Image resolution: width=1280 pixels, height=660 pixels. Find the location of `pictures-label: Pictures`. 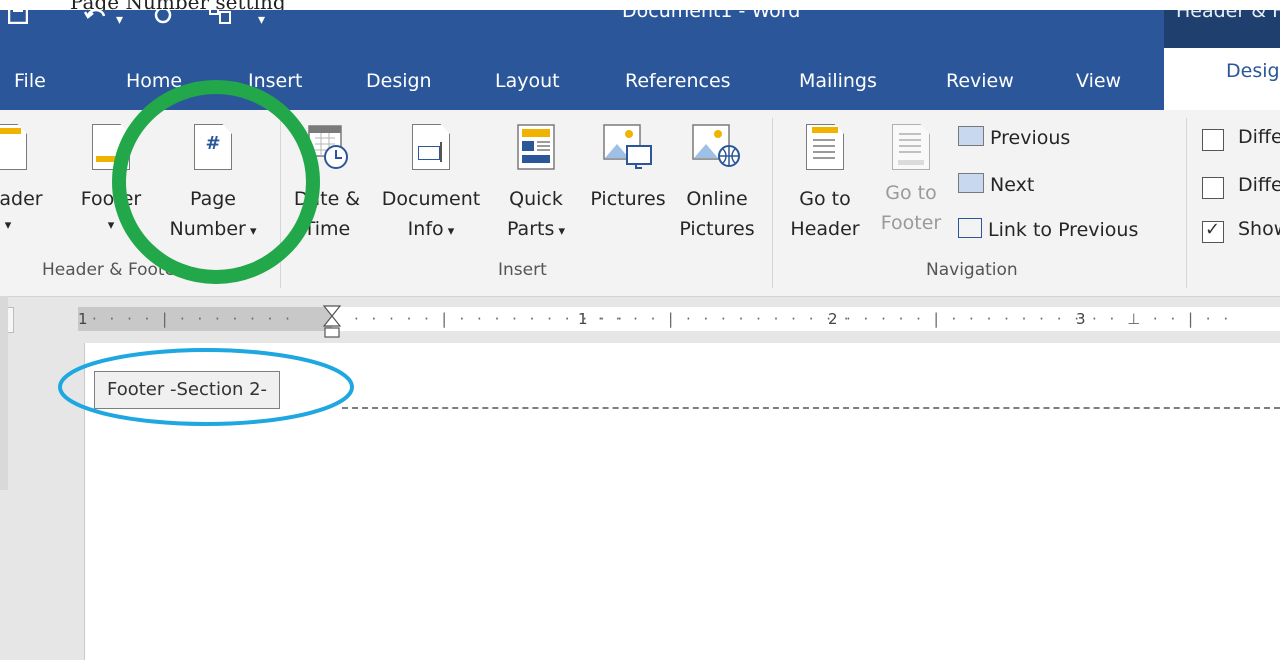

pictures-label: Pictures is located at coordinates (628, 199).